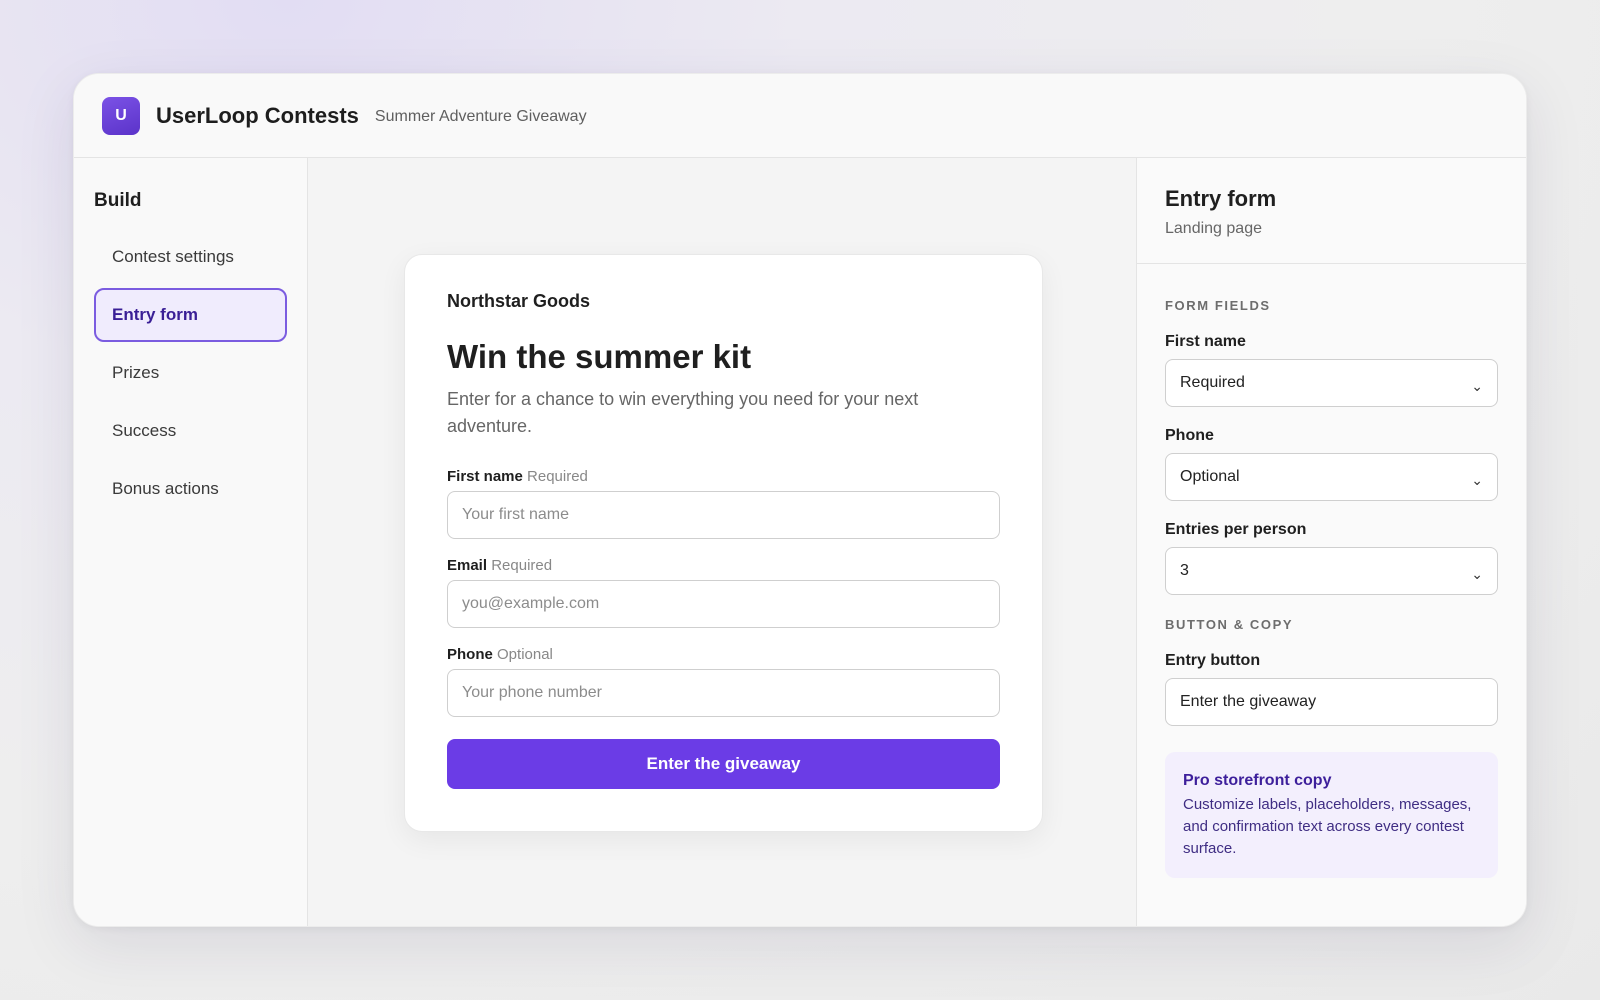 This screenshot has width=1600, height=1000. Describe the element at coordinates (1221, 198) in the screenshot. I see `panel-title: Entry form` at that location.